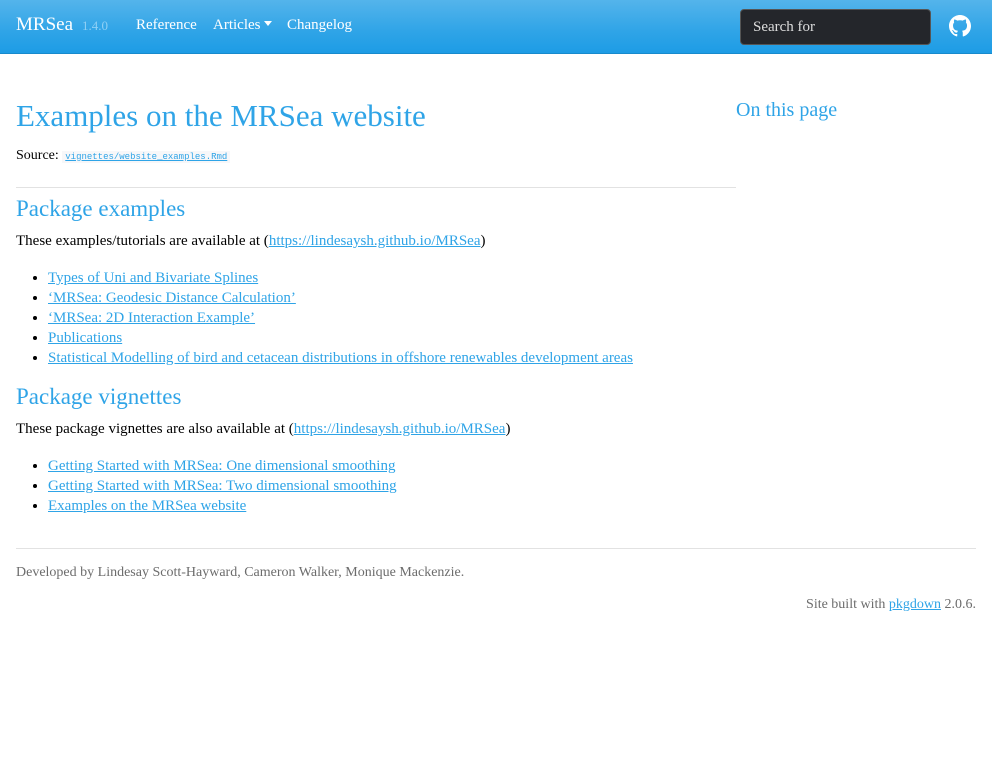 The width and height of the screenshot is (992, 764). What do you see at coordinates (835, 27) in the screenshot?
I see `search-input` at bounding box center [835, 27].